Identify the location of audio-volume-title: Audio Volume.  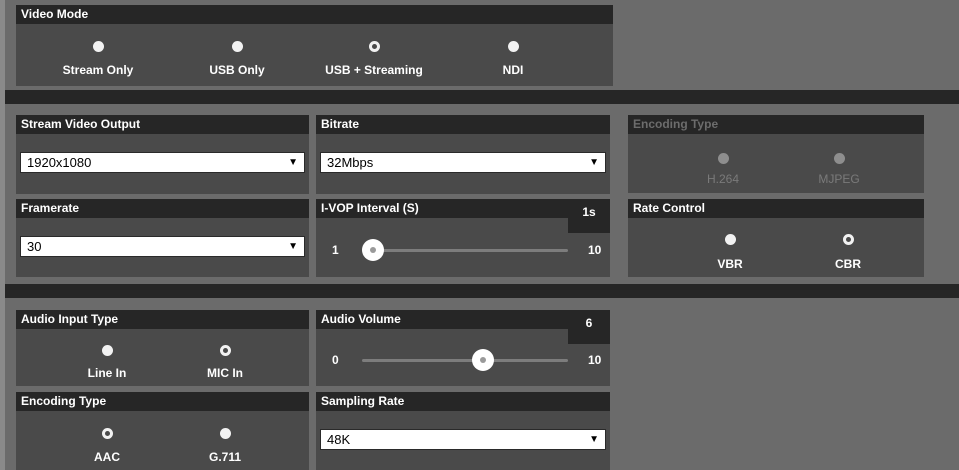
(442, 319).